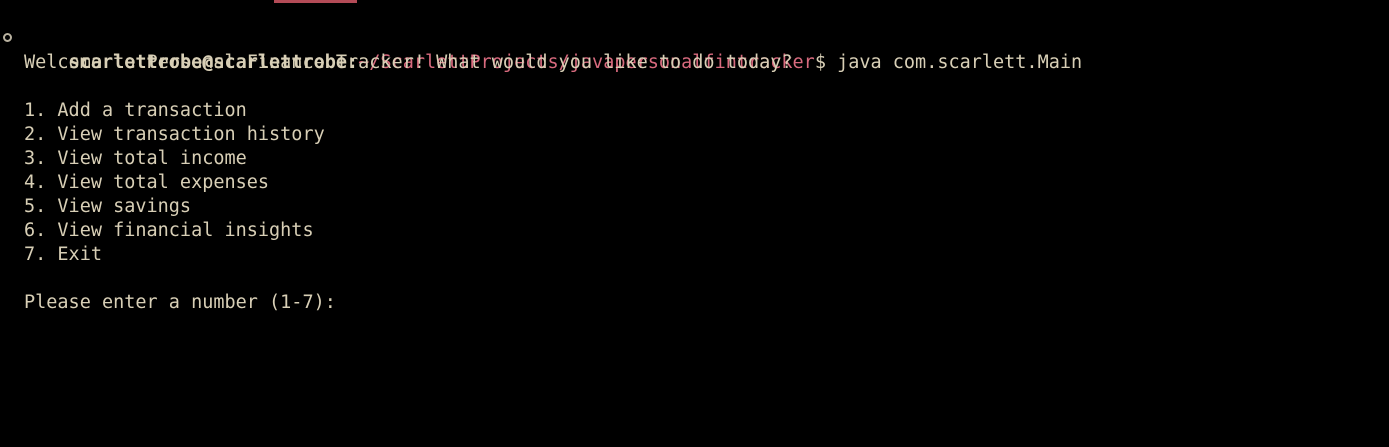 This screenshot has height=447, width=1389. I want to click on active-tab-indicator, so click(315, 1).